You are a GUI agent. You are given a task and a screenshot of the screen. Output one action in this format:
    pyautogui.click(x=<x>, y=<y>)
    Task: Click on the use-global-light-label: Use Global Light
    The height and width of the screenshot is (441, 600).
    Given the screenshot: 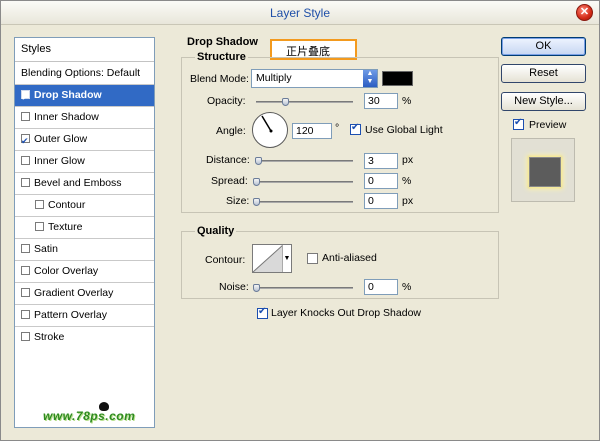 What is the action you would take?
    pyautogui.click(x=404, y=130)
    